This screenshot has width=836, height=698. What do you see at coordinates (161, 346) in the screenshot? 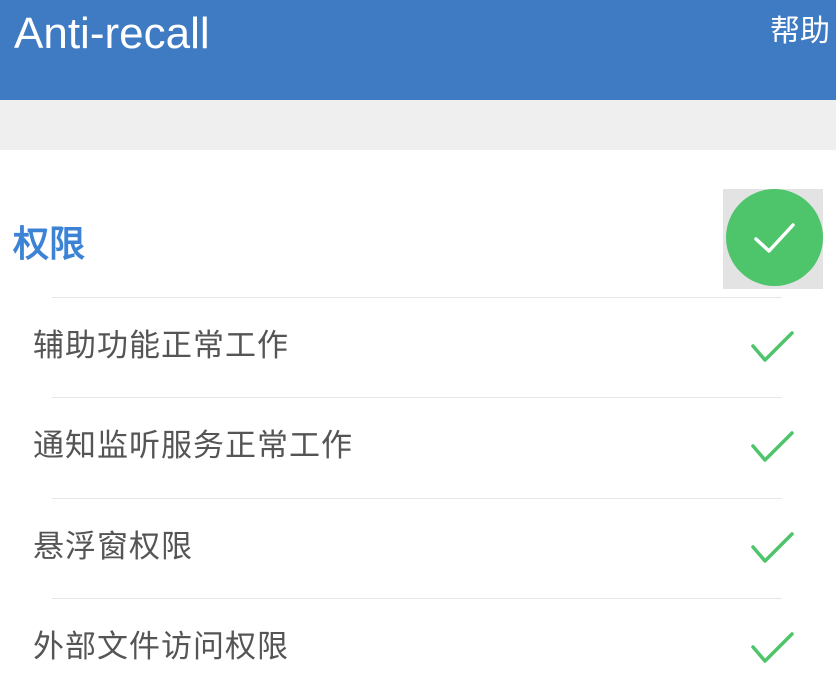
I see `permission-label: 辅助功能正常工作` at bounding box center [161, 346].